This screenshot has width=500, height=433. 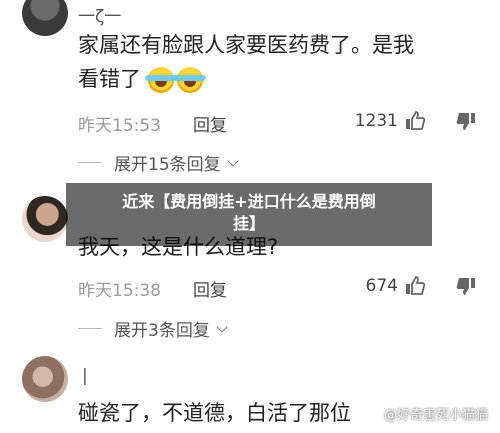 What do you see at coordinates (167, 165) in the screenshot?
I see `expand-replies-label: 展开15条回复` at bounding box center [167, 165].